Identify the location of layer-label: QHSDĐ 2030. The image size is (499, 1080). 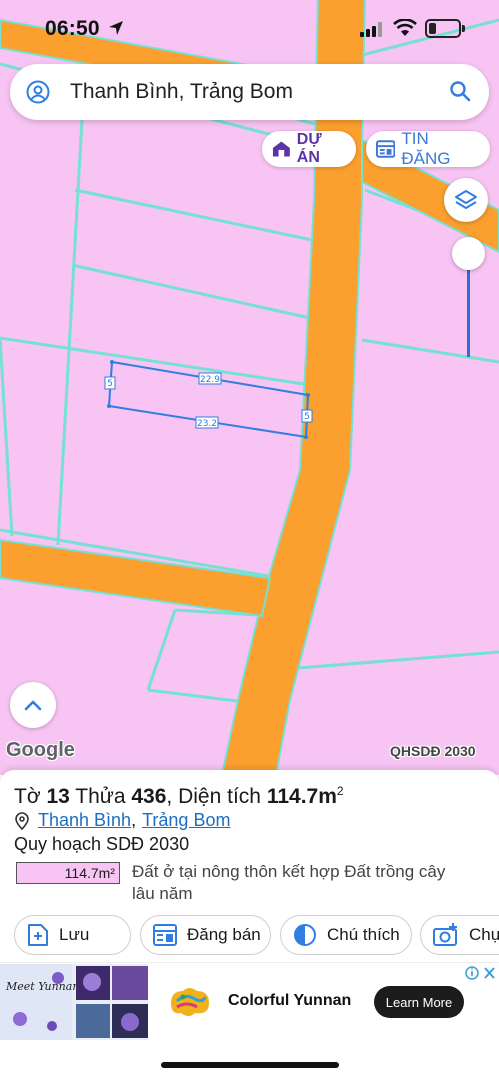
(433, 751).